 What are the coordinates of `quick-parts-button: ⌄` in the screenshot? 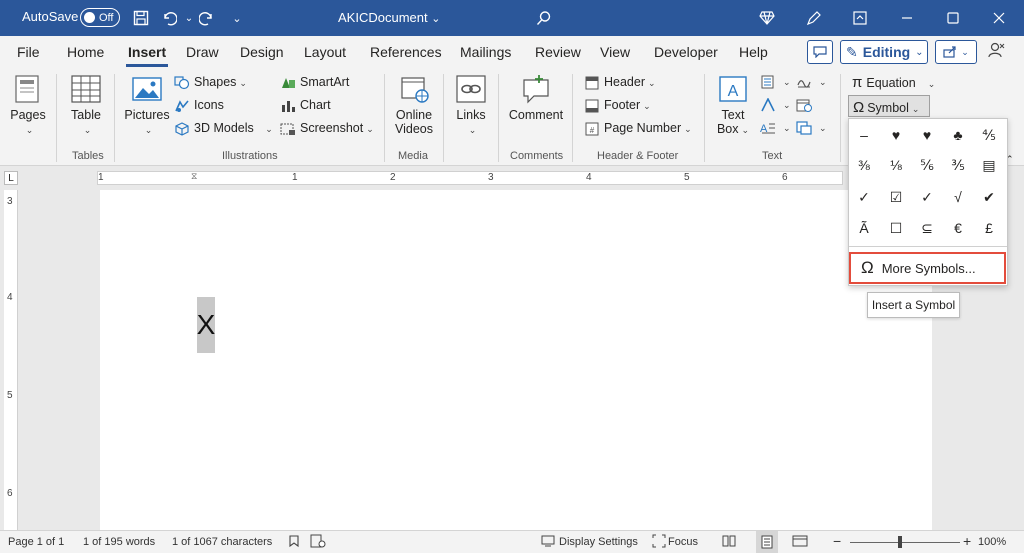 It's located at (775, 81).